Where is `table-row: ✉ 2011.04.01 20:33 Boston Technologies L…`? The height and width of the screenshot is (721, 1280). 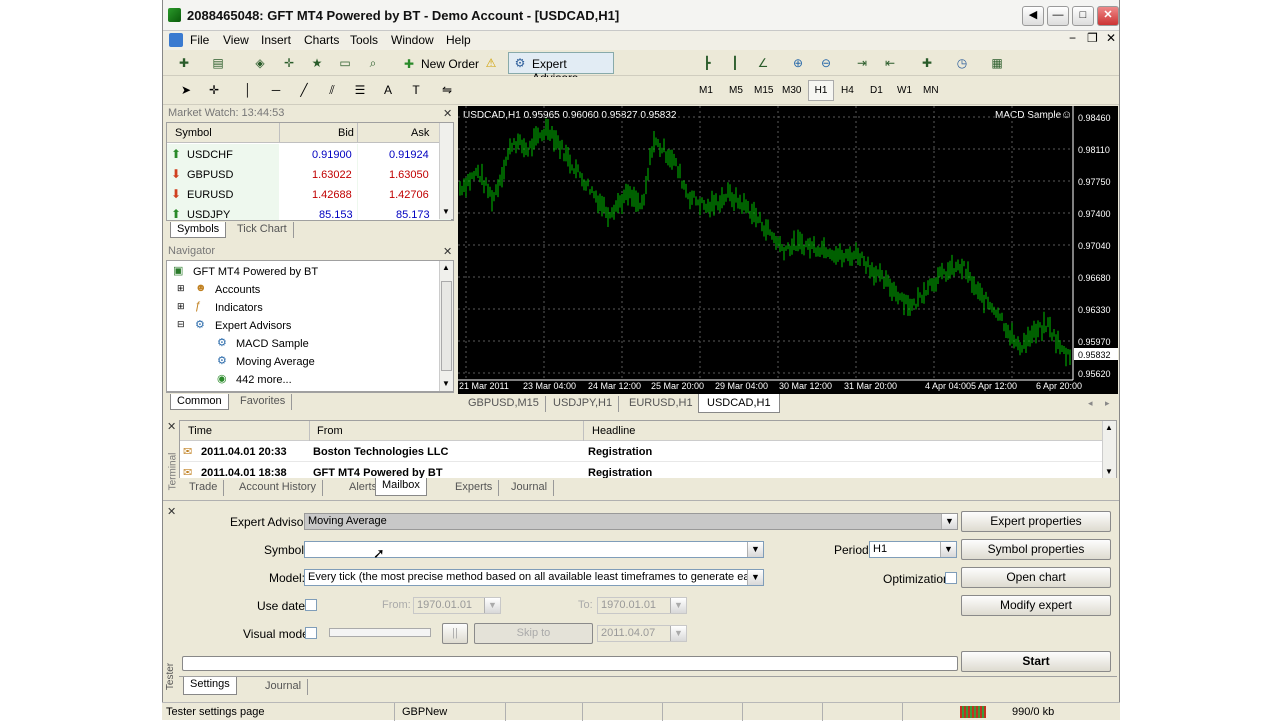 table-row: ✉ 2011.04.01 20:33 Boston Technologies L… is located at coordinates (641, 452).